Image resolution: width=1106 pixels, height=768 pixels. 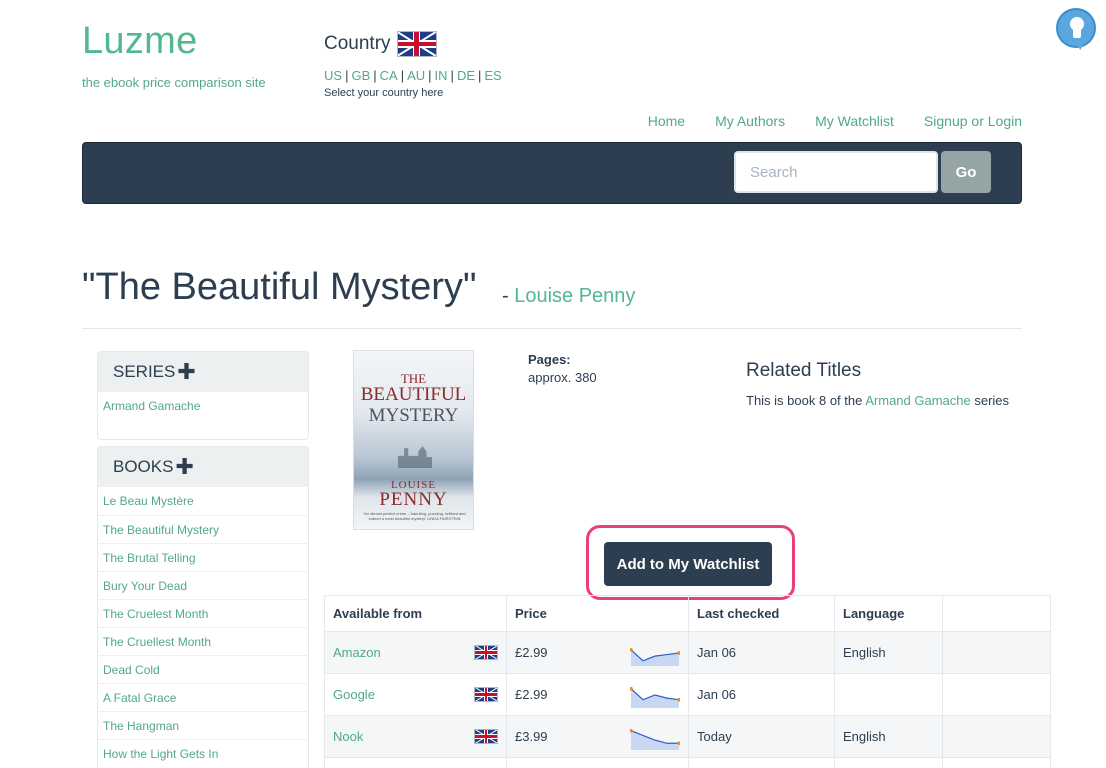 I want to click on author-line: - Louise Penny, so click(x=568, y=296).